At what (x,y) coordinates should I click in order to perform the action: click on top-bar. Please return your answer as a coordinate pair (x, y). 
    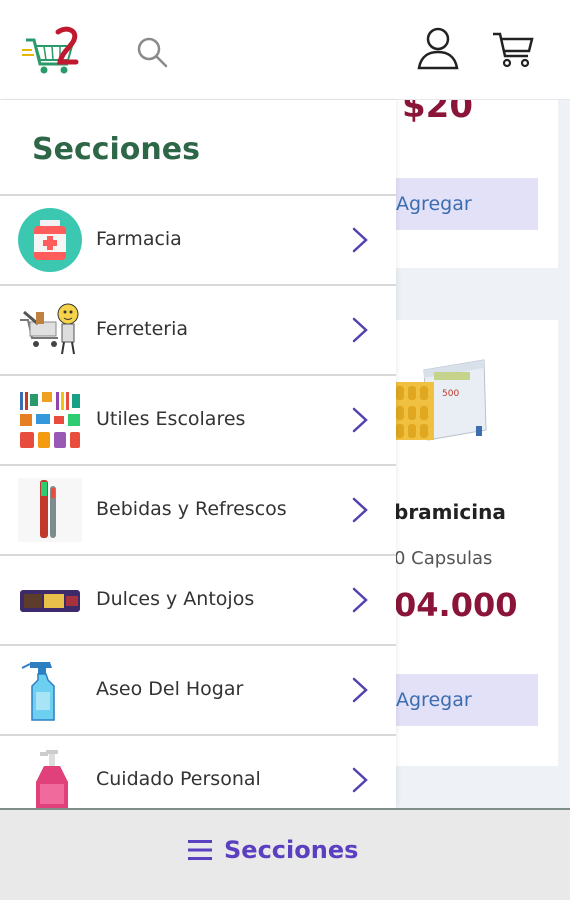
    Looking at the image, I should click on (285, 50).